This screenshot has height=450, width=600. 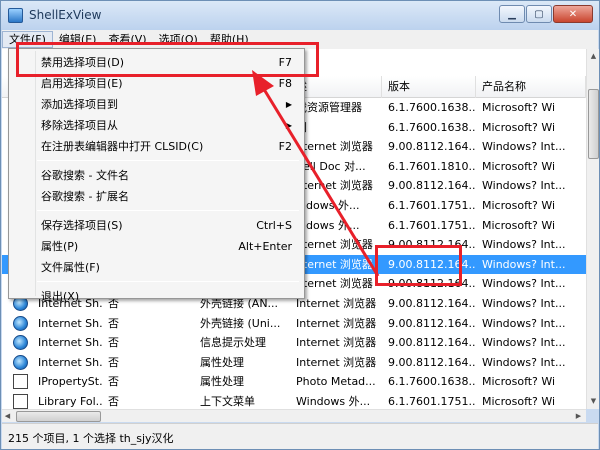 I want to click on status-text: 215 个项目, 1 个选择 th_sjy汉化, so click(x=91, y=438).